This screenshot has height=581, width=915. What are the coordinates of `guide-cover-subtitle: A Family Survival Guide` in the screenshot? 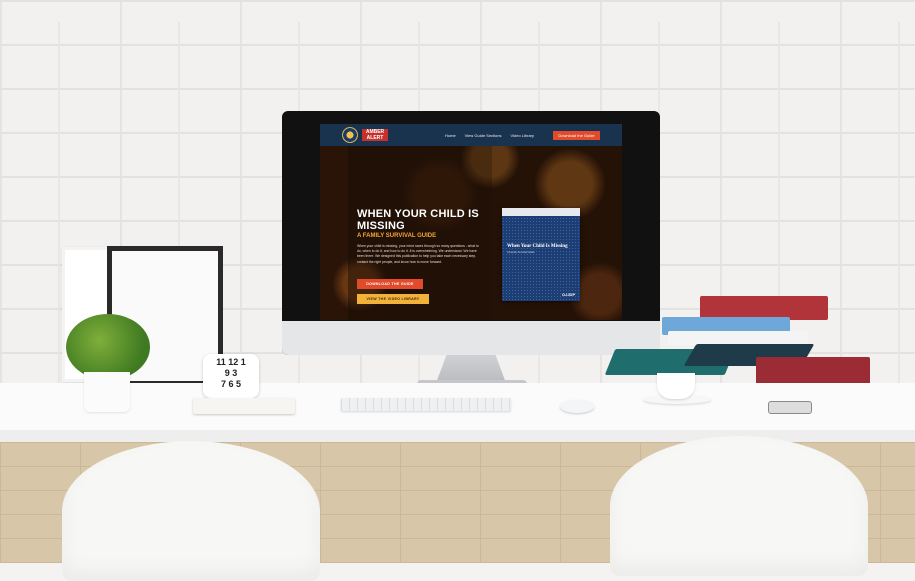 It's located at (521, 252).